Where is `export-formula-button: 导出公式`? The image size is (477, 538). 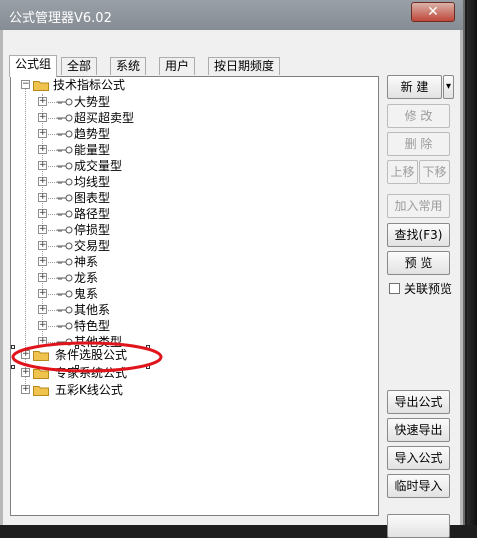
export-formula-button: 导出公式 is located at coordinates (418, 402).